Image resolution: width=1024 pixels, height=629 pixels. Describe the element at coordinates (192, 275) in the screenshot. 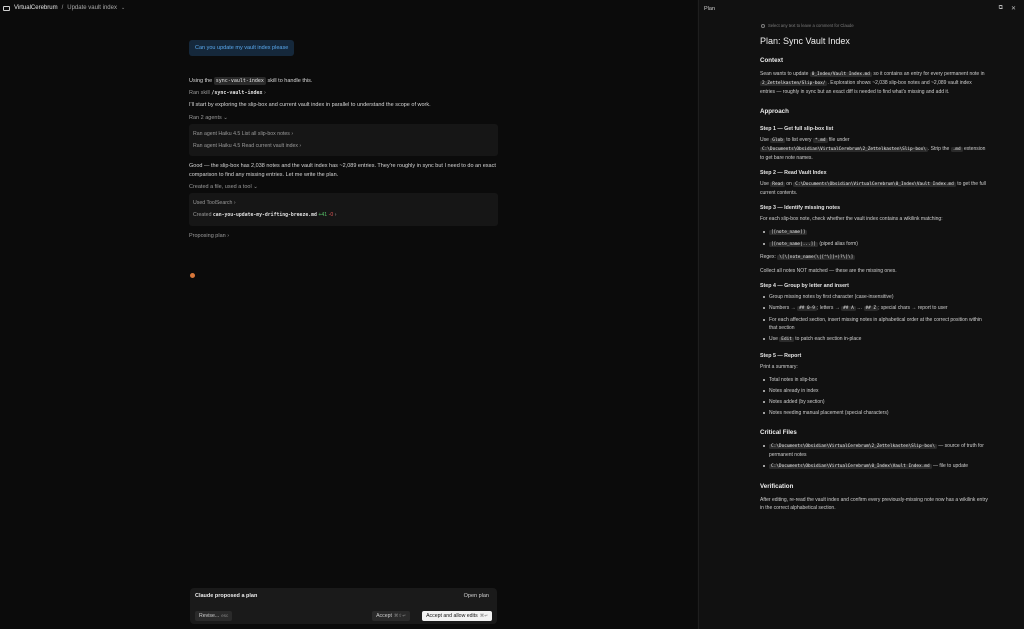

I see `spinner-icon` at that location.